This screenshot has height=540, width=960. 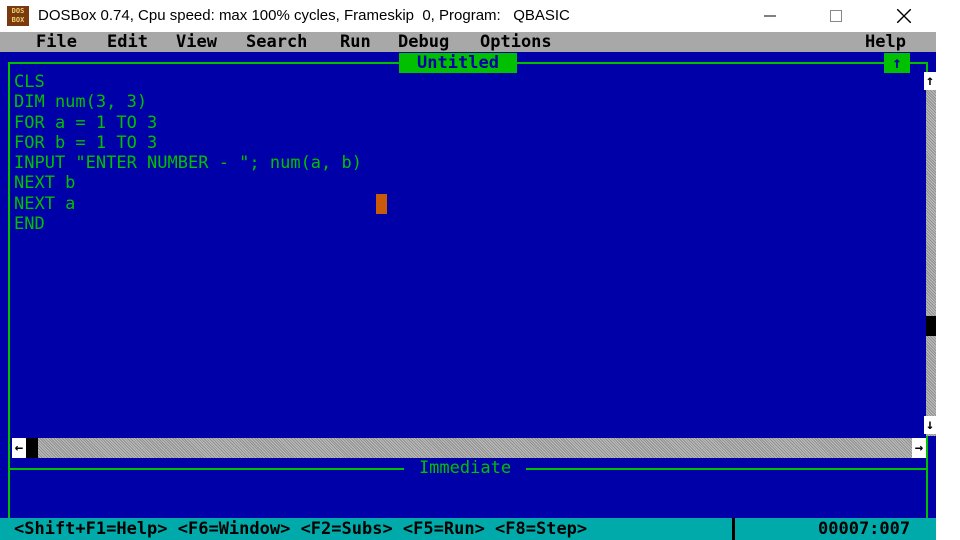 I want to click on scroll-right-arrow-icon: →, so click(x=919, y=448).